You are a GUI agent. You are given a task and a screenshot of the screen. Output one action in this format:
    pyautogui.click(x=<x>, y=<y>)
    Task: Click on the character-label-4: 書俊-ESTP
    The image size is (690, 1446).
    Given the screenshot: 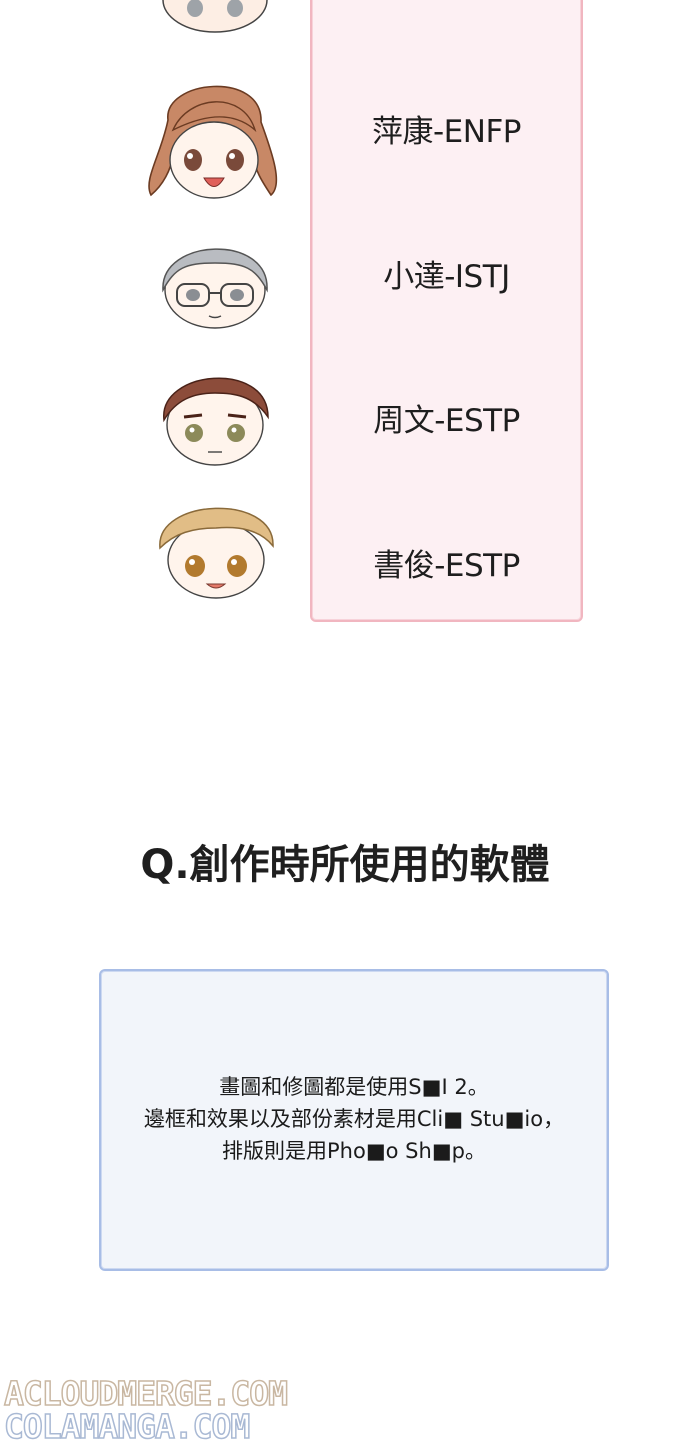 What is the action you would take?
    pyautogui.click(x=446, y=566)
    